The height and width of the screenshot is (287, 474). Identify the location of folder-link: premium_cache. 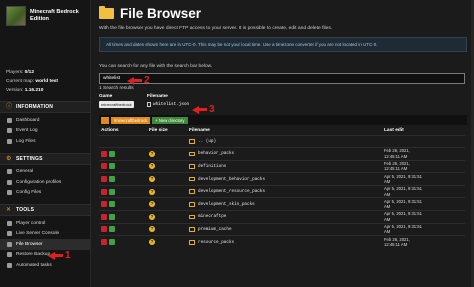
(285, 229).